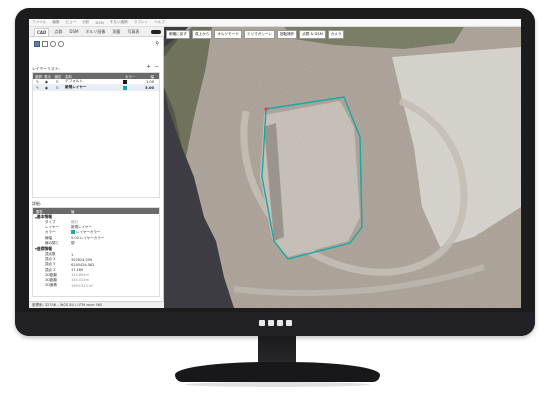  What do you see at coordinates (156, 31) in the screenshot?
I see `toggle-switch` at bounding box center [156, 31].